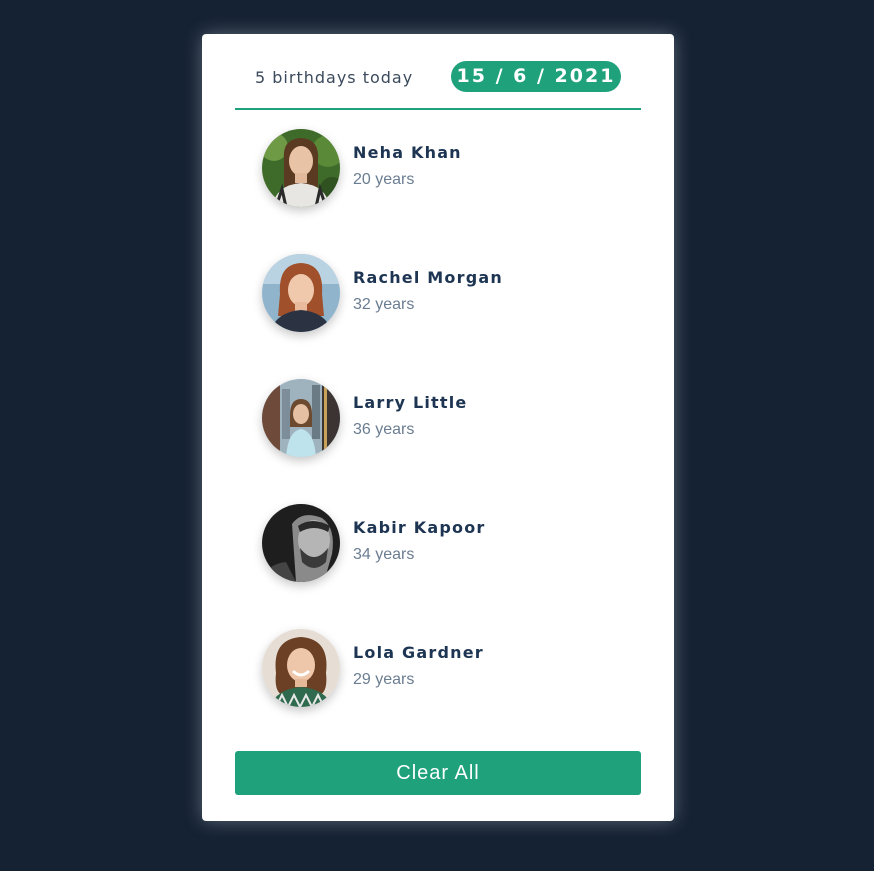 This screenshot has height=871, width=874. What do you see at coordinates (442, 669) in the screenshot?
I see `list-item: Lola Gardner 29 years` at bounding box center [442, 669].